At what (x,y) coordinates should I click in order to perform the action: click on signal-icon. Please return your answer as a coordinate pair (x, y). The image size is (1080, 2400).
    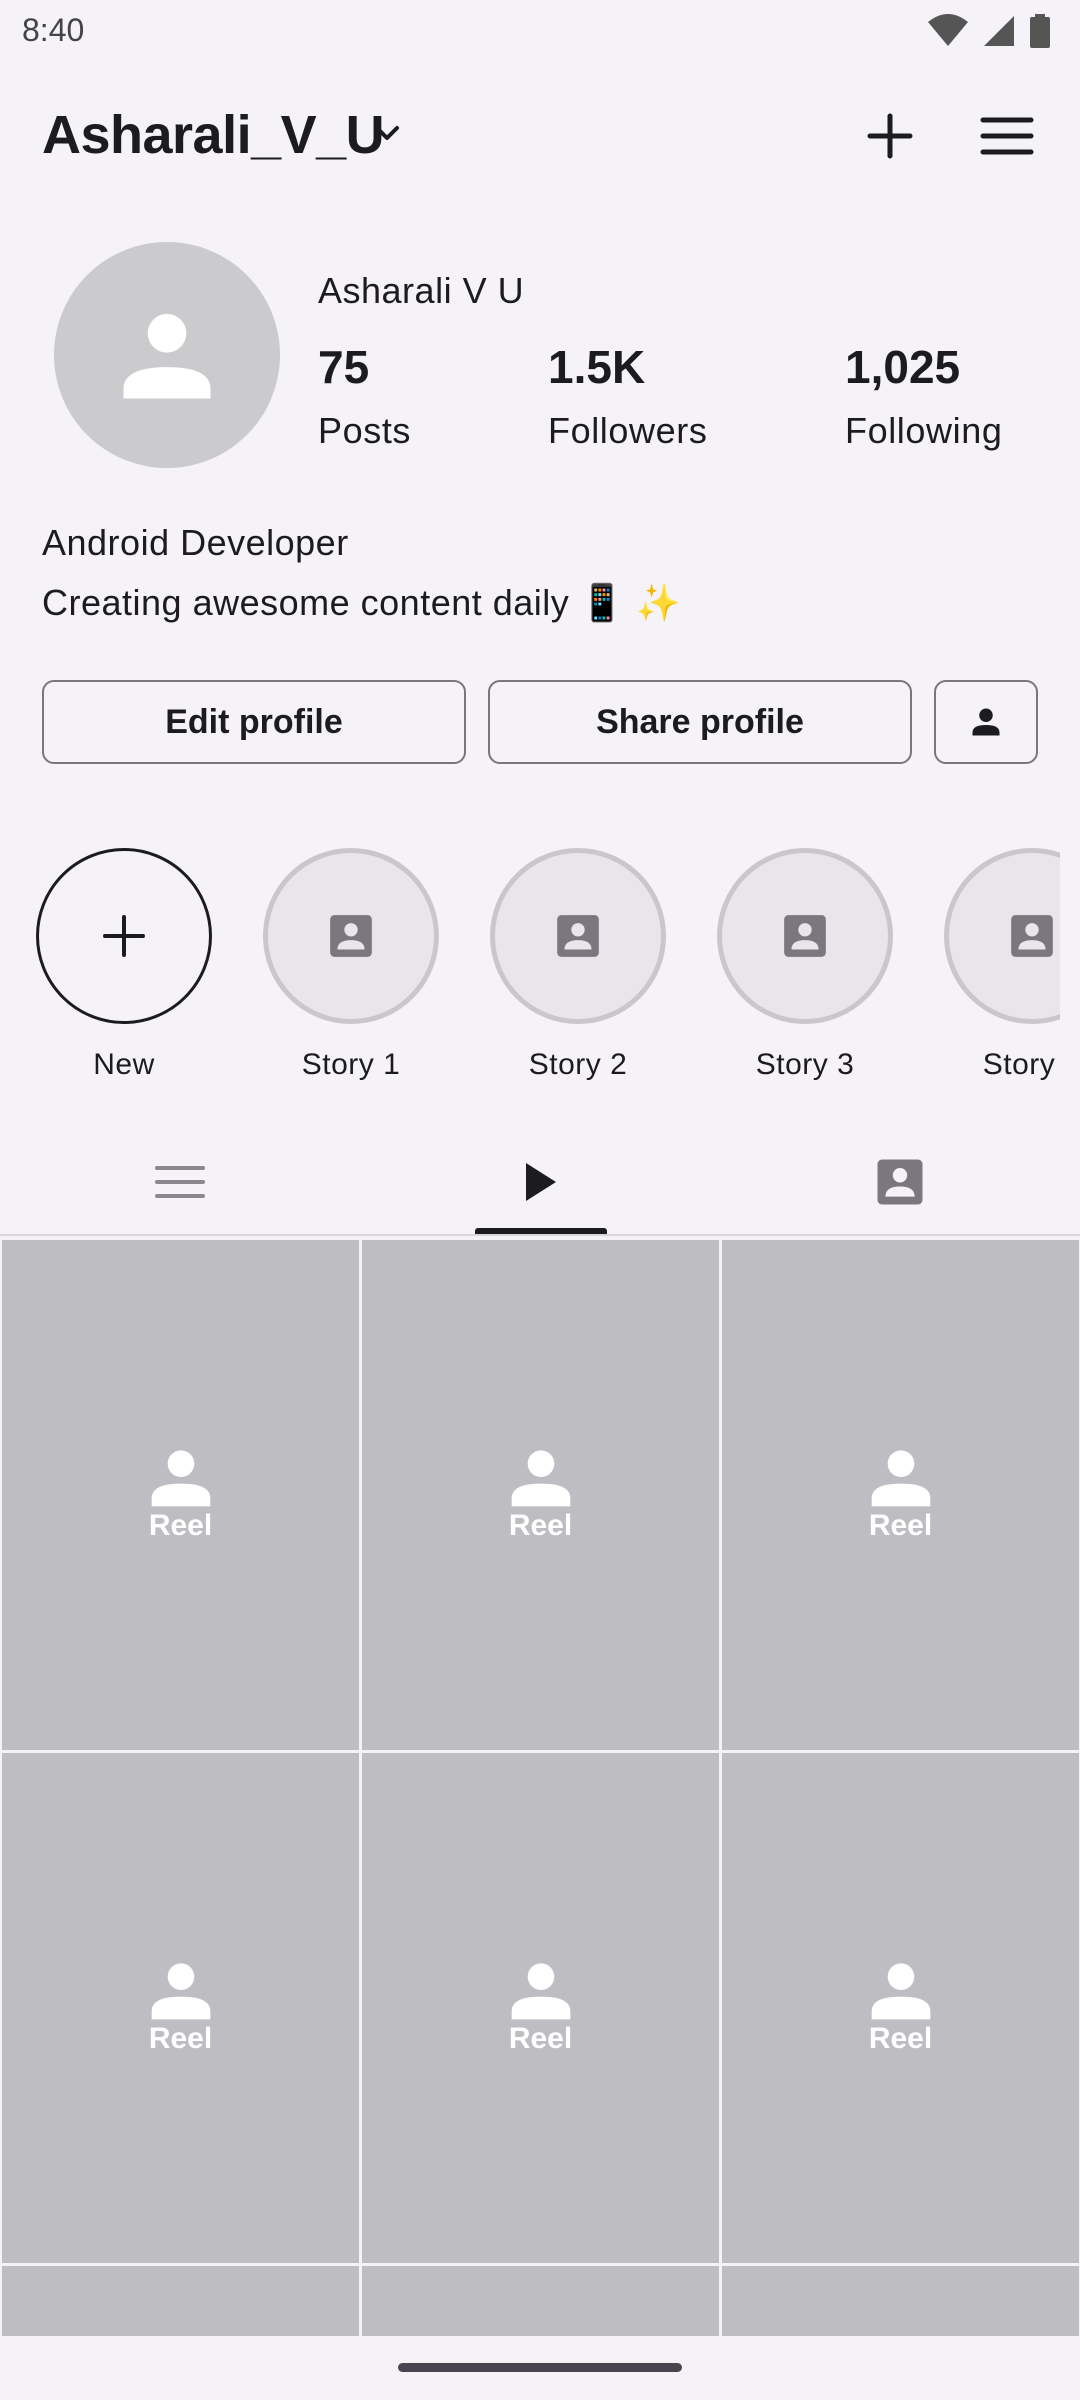
    Looking at the image, I should click on (999, 31).